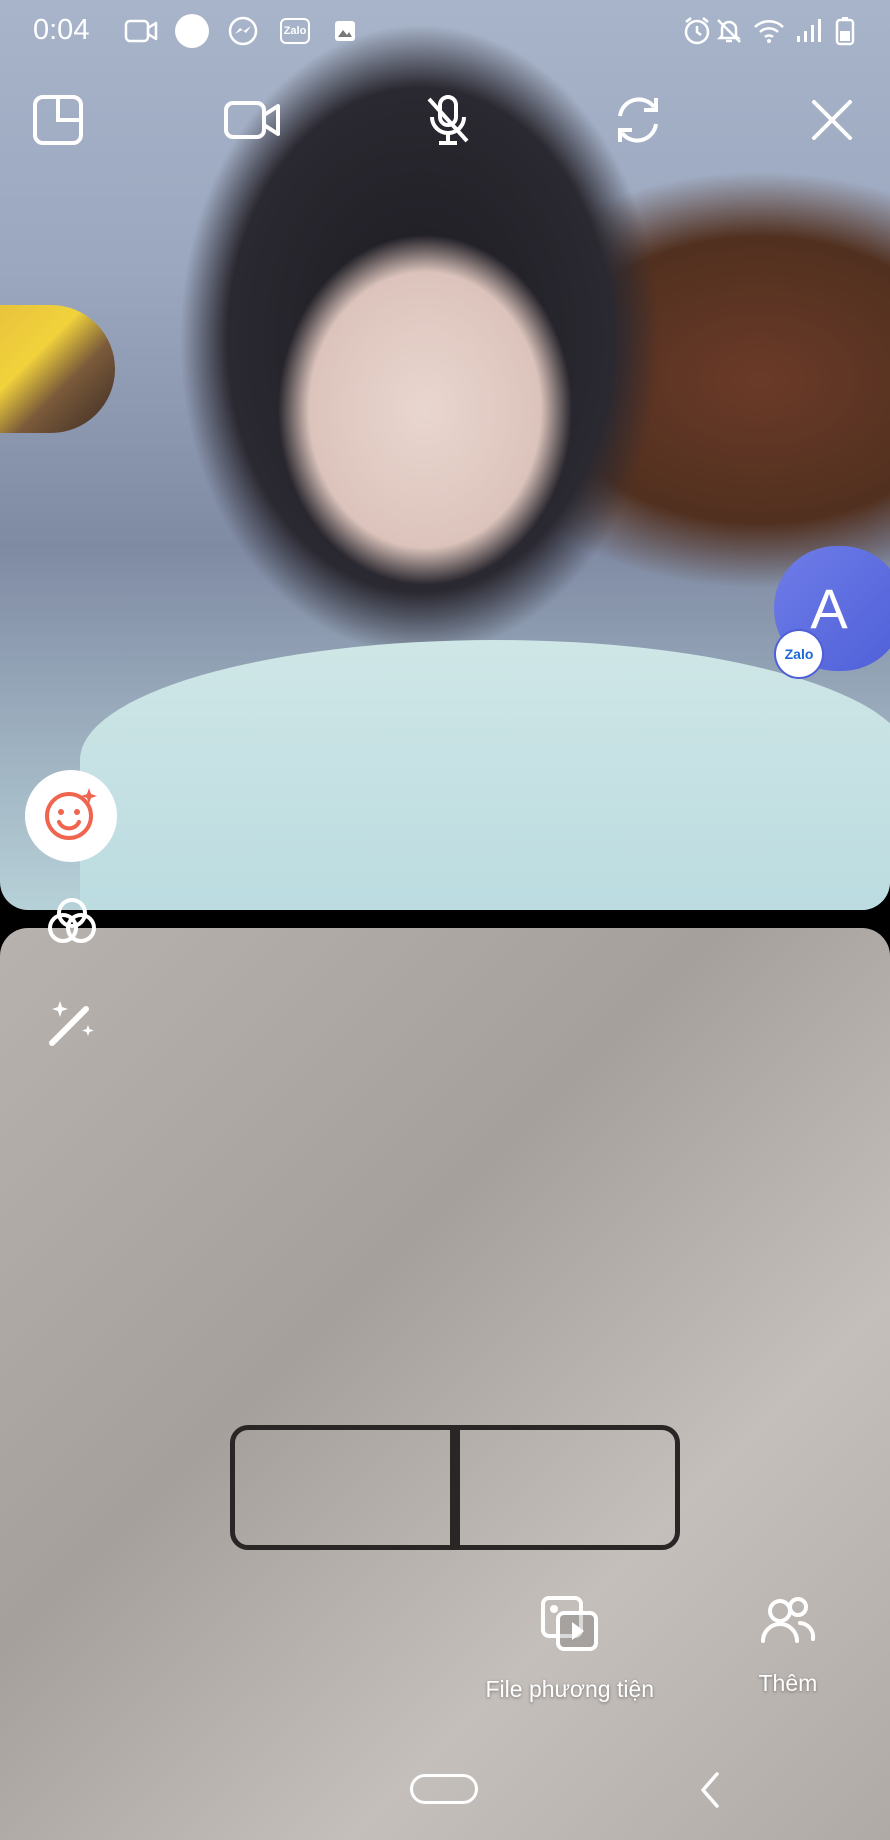 Image resolution: width=890 pixels, height=1840 pixels. What do you see at coordinates (61, 30) in the screenshot?
I see `status-time: 0:04` at bounding box center [61, 30].